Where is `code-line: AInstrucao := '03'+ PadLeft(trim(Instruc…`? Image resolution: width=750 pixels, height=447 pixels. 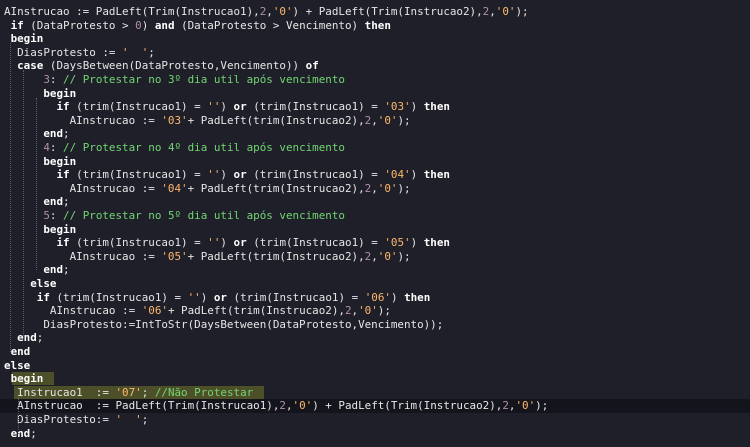 code-line: AInstrucao := '03'+ PadLeft(trim(Instruc… is located at coordinates (375, 121).